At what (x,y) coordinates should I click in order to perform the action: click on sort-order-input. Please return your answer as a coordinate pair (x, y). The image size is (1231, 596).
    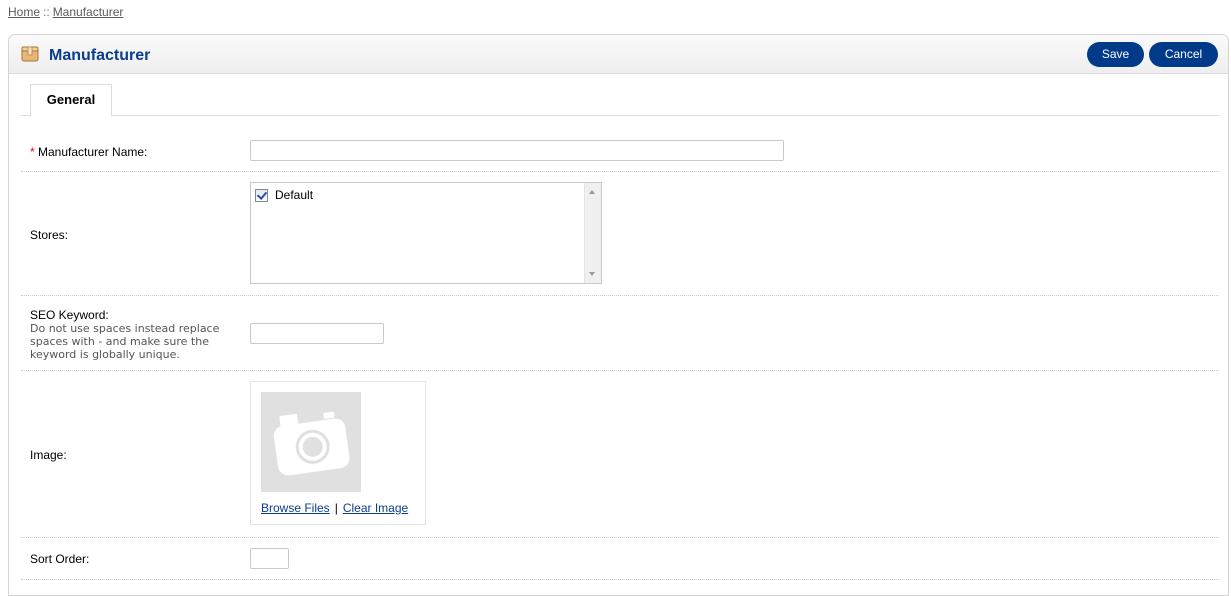
    Looking at the image, I should click on (269, 558).